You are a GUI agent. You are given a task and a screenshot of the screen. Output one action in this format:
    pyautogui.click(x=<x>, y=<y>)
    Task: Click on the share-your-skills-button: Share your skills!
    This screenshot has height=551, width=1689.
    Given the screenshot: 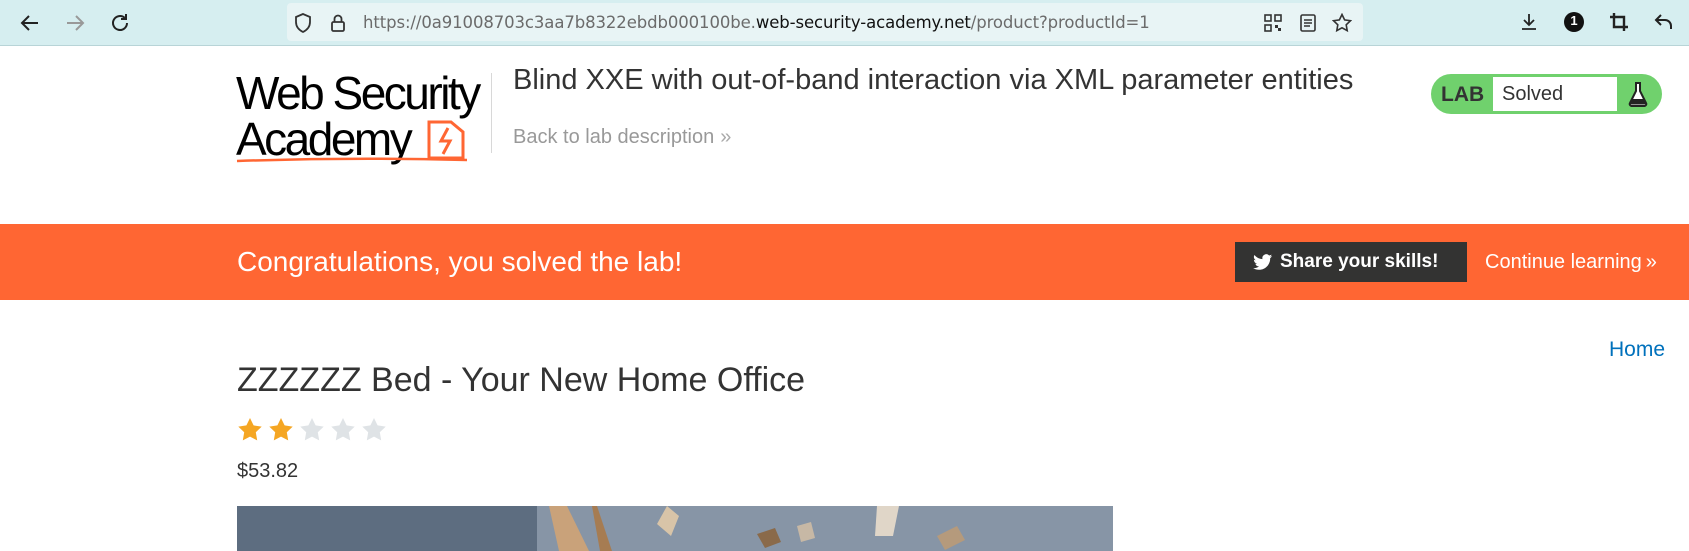 What is the action you would take?
    pyautogui.click(x=1351, y=262)
    